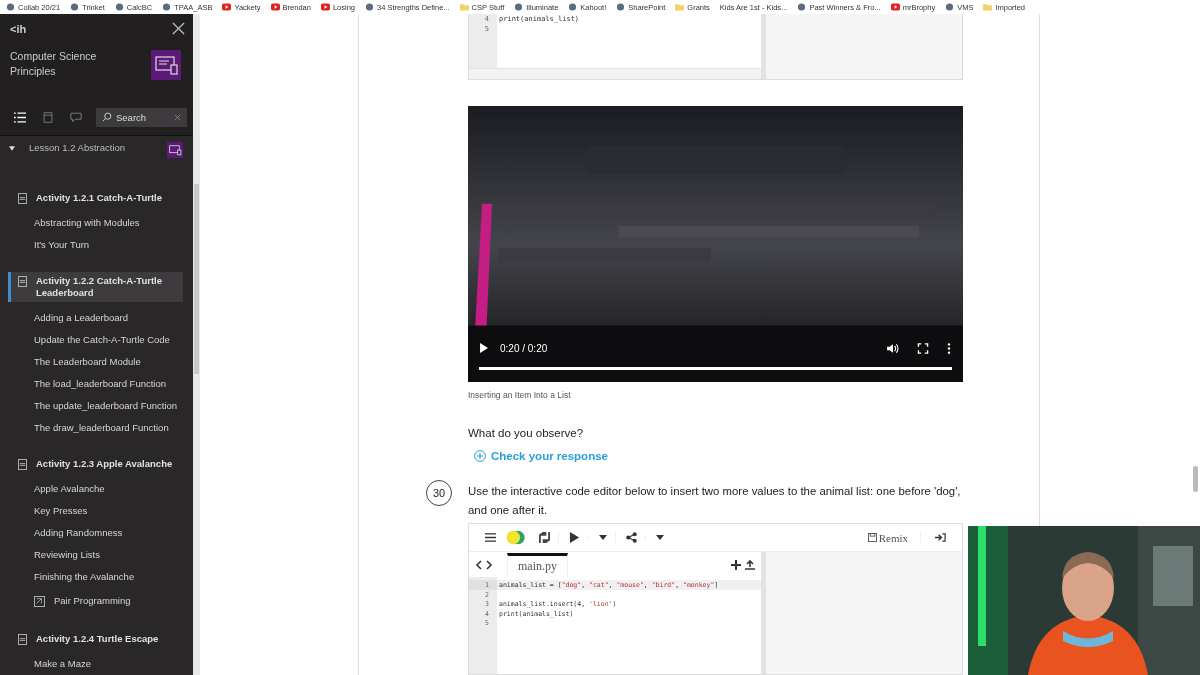 Image resolution: width=1200 pixels, height=675 pixels. I want to click on page-item: Adding a Leaderboard, so click(96, 318).